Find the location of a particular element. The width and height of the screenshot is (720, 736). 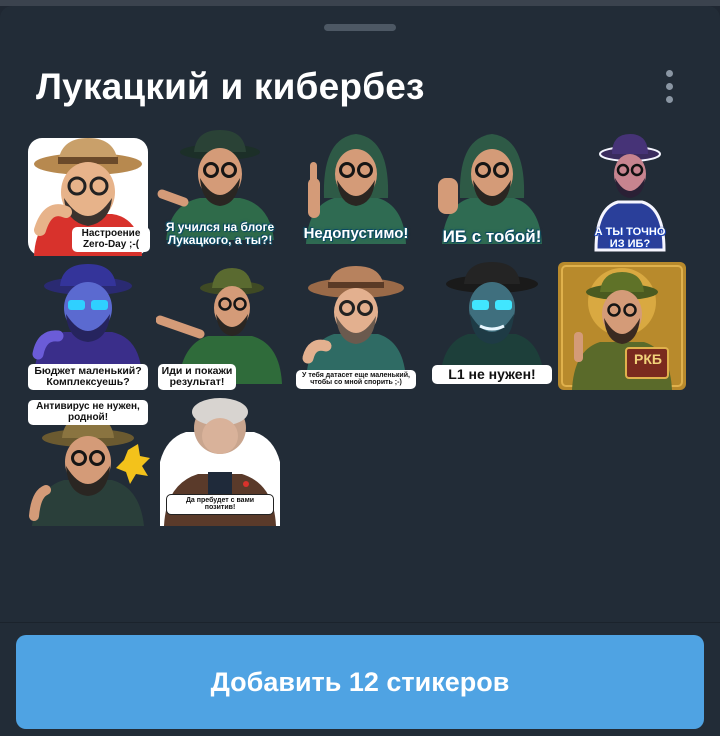

sticker-item: Да пребудет с вами позитив! is located at coordinates (220, 462).